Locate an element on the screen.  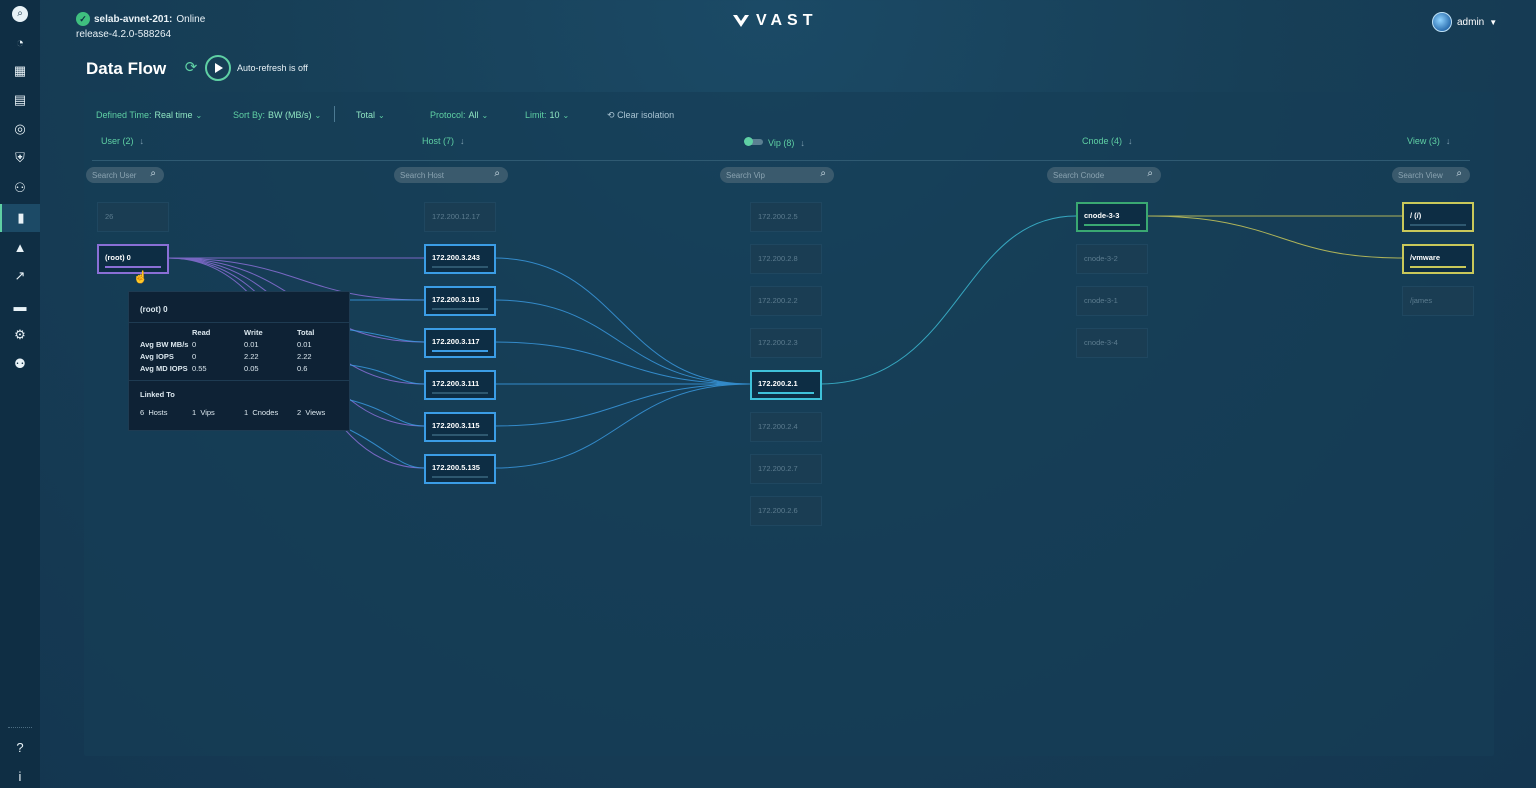
host-node: 172.200.12.17 is located at coordinates (460, 217).